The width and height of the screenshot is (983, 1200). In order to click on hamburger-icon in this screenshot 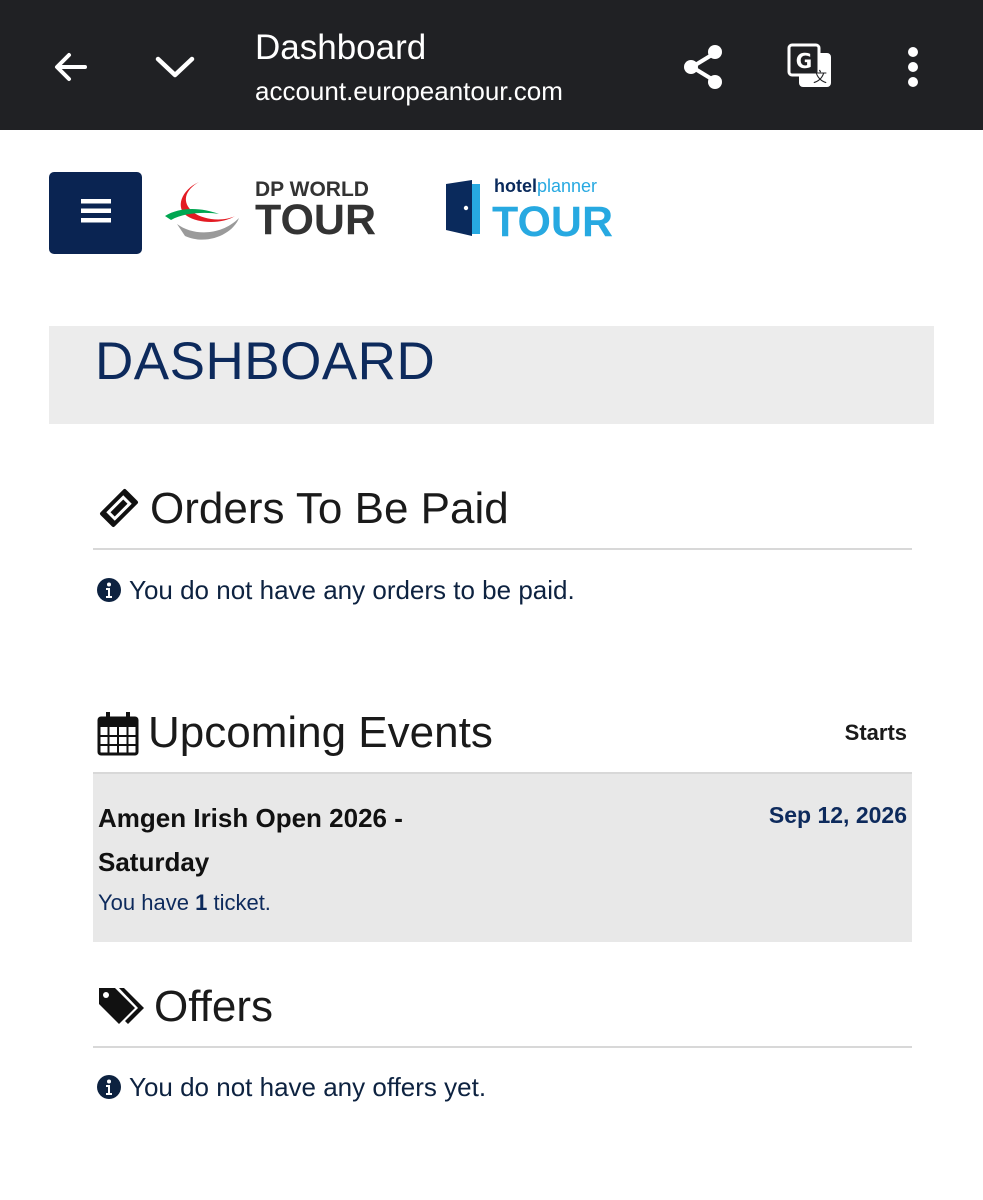, I will do `click(95, 213)`.